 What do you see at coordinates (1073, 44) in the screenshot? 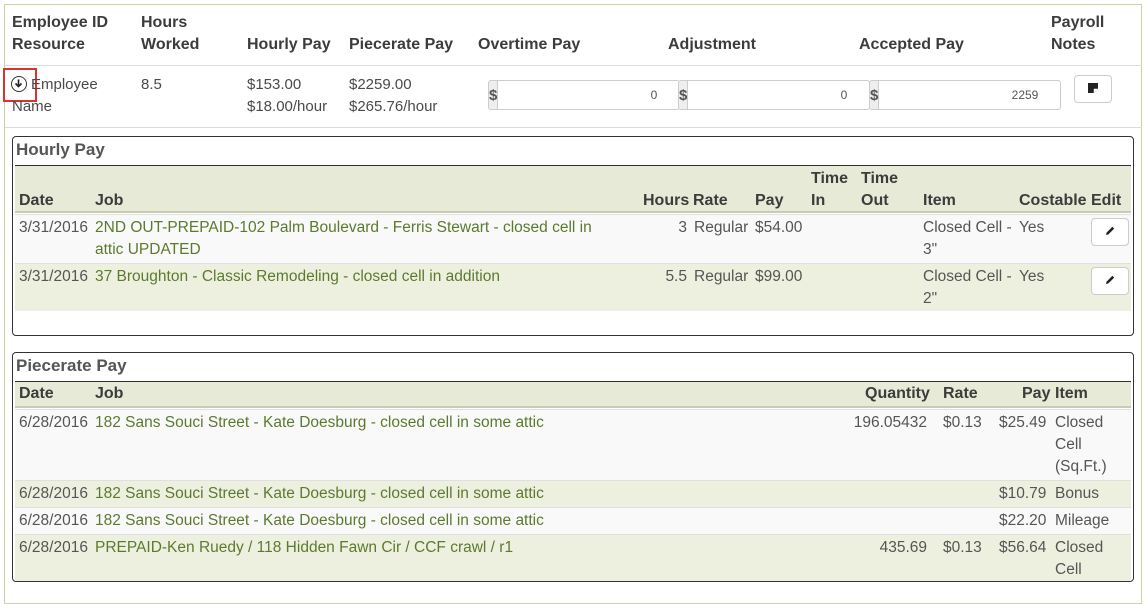
I see `header-notes: Notes` at bounding box center [1073, 44].